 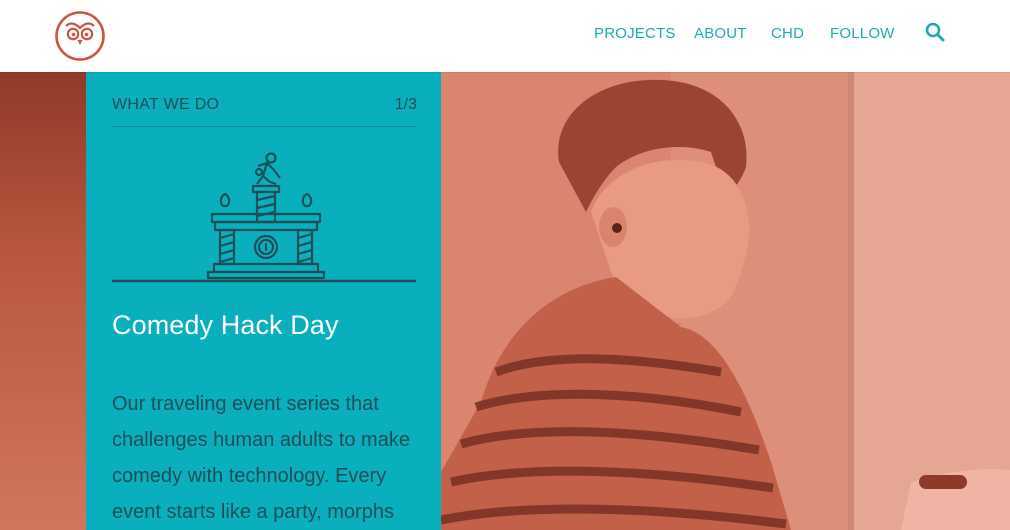 I want to click on nav-projects-link: PROJECTS, so click(x=635, y=33).